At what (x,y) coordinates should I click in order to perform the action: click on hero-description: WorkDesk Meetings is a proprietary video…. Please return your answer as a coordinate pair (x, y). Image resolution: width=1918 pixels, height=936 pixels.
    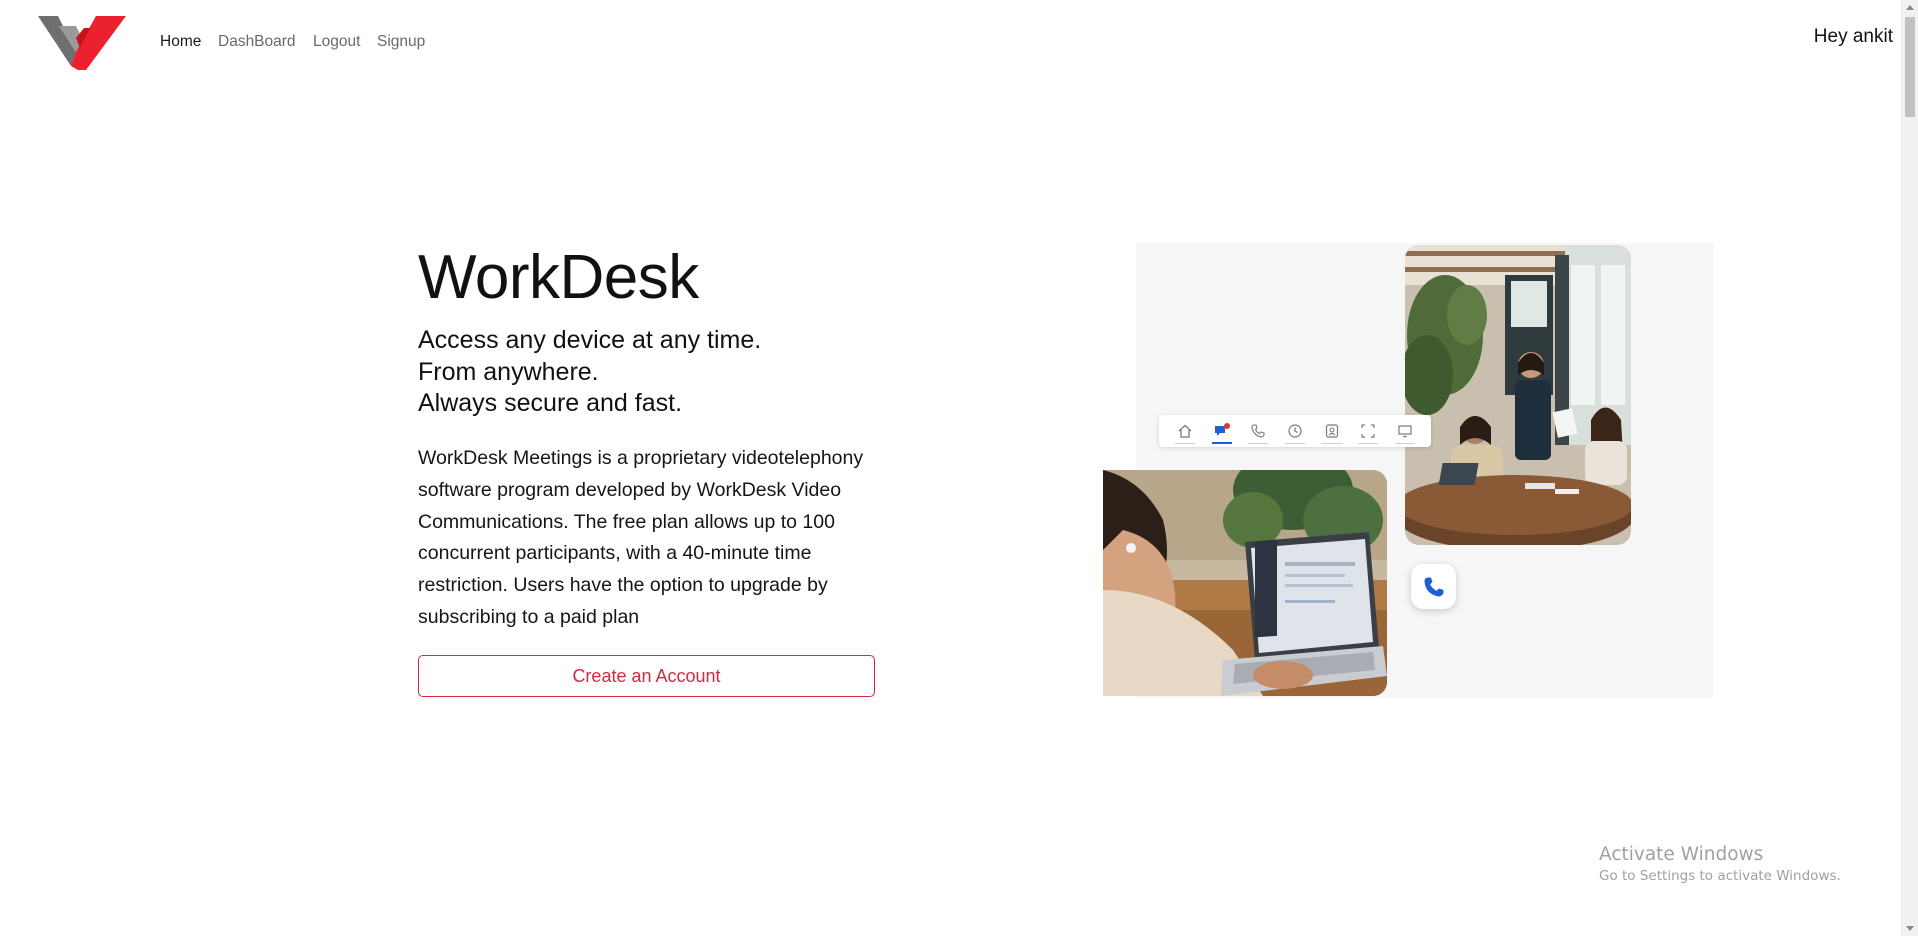
    Looking at the image, I should click on (641, 537).